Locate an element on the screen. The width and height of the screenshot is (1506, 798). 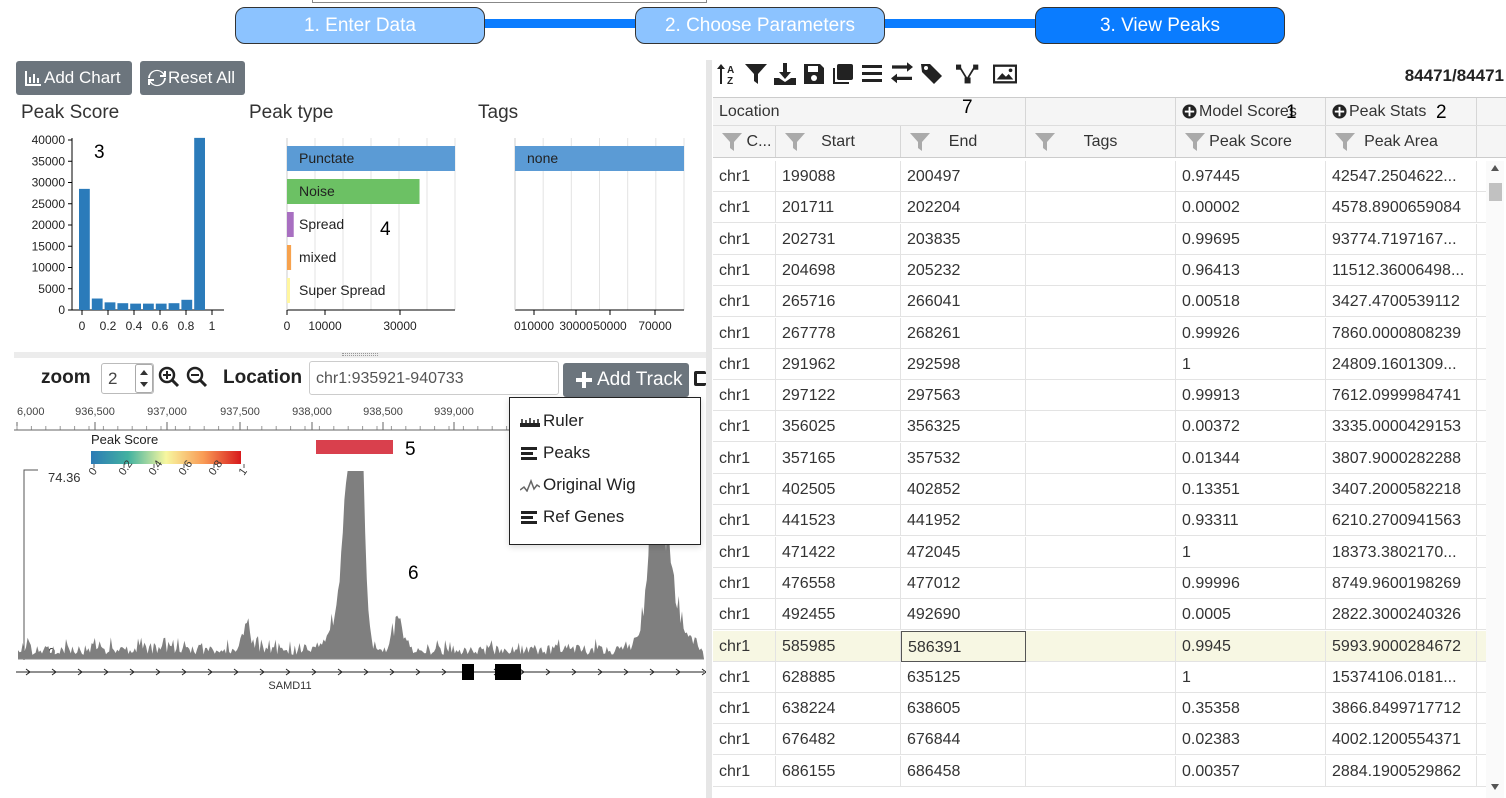
table-cell: 356325 is located at coordinates (963, 427).